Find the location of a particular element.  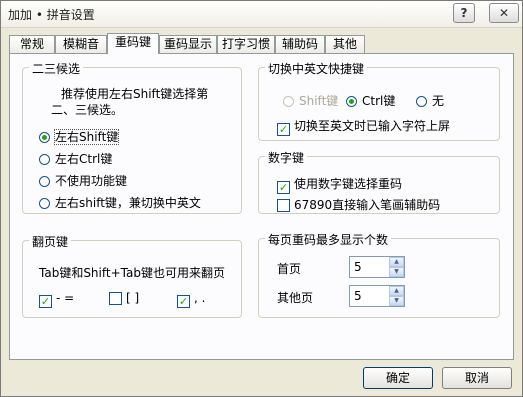

description-line: 二、三候选。 is located at coordinates (87, 110).